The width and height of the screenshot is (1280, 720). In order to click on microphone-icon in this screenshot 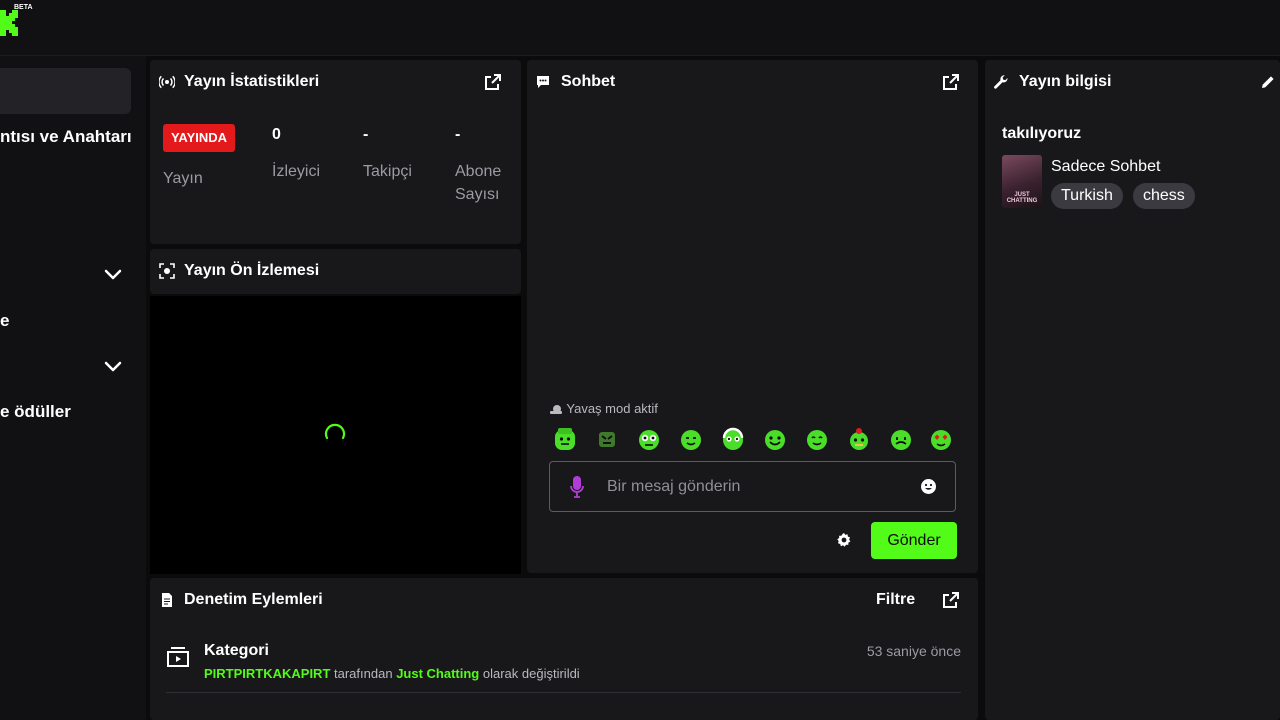, I will do `click(577, 487)`.